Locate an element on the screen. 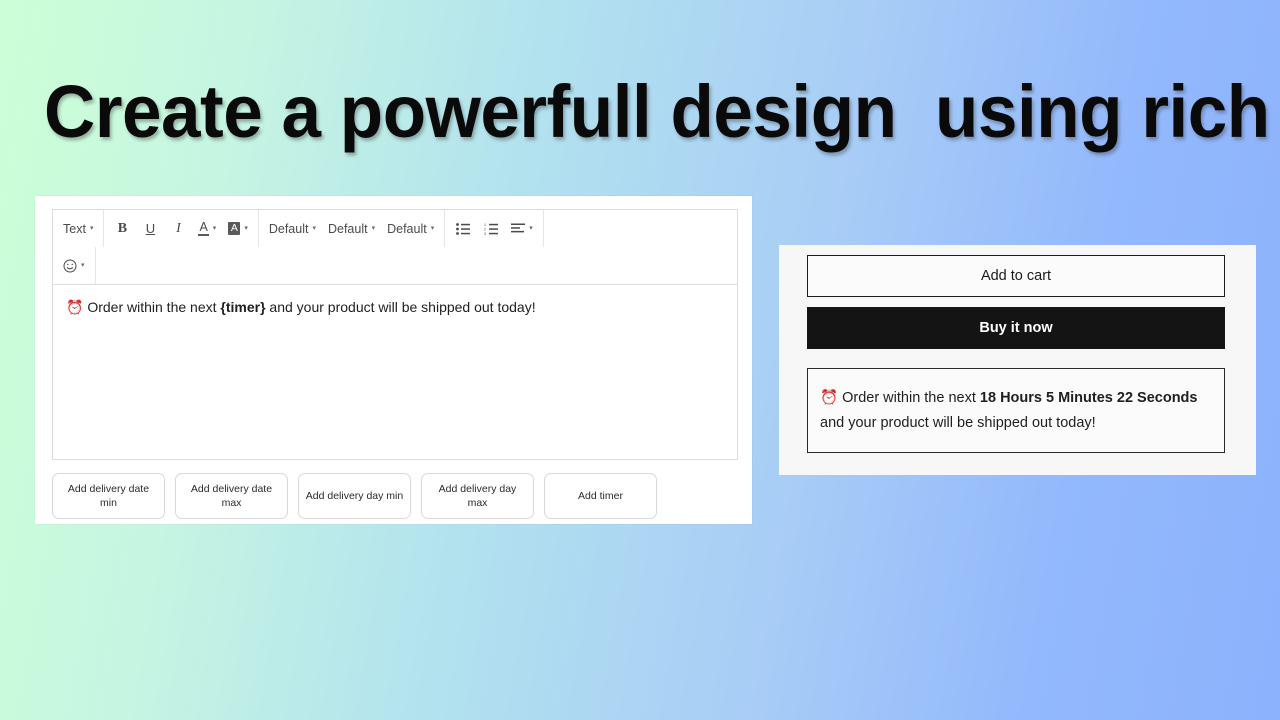  line-height-dropdown: Default ▾ is located at coordinates (410, 229).